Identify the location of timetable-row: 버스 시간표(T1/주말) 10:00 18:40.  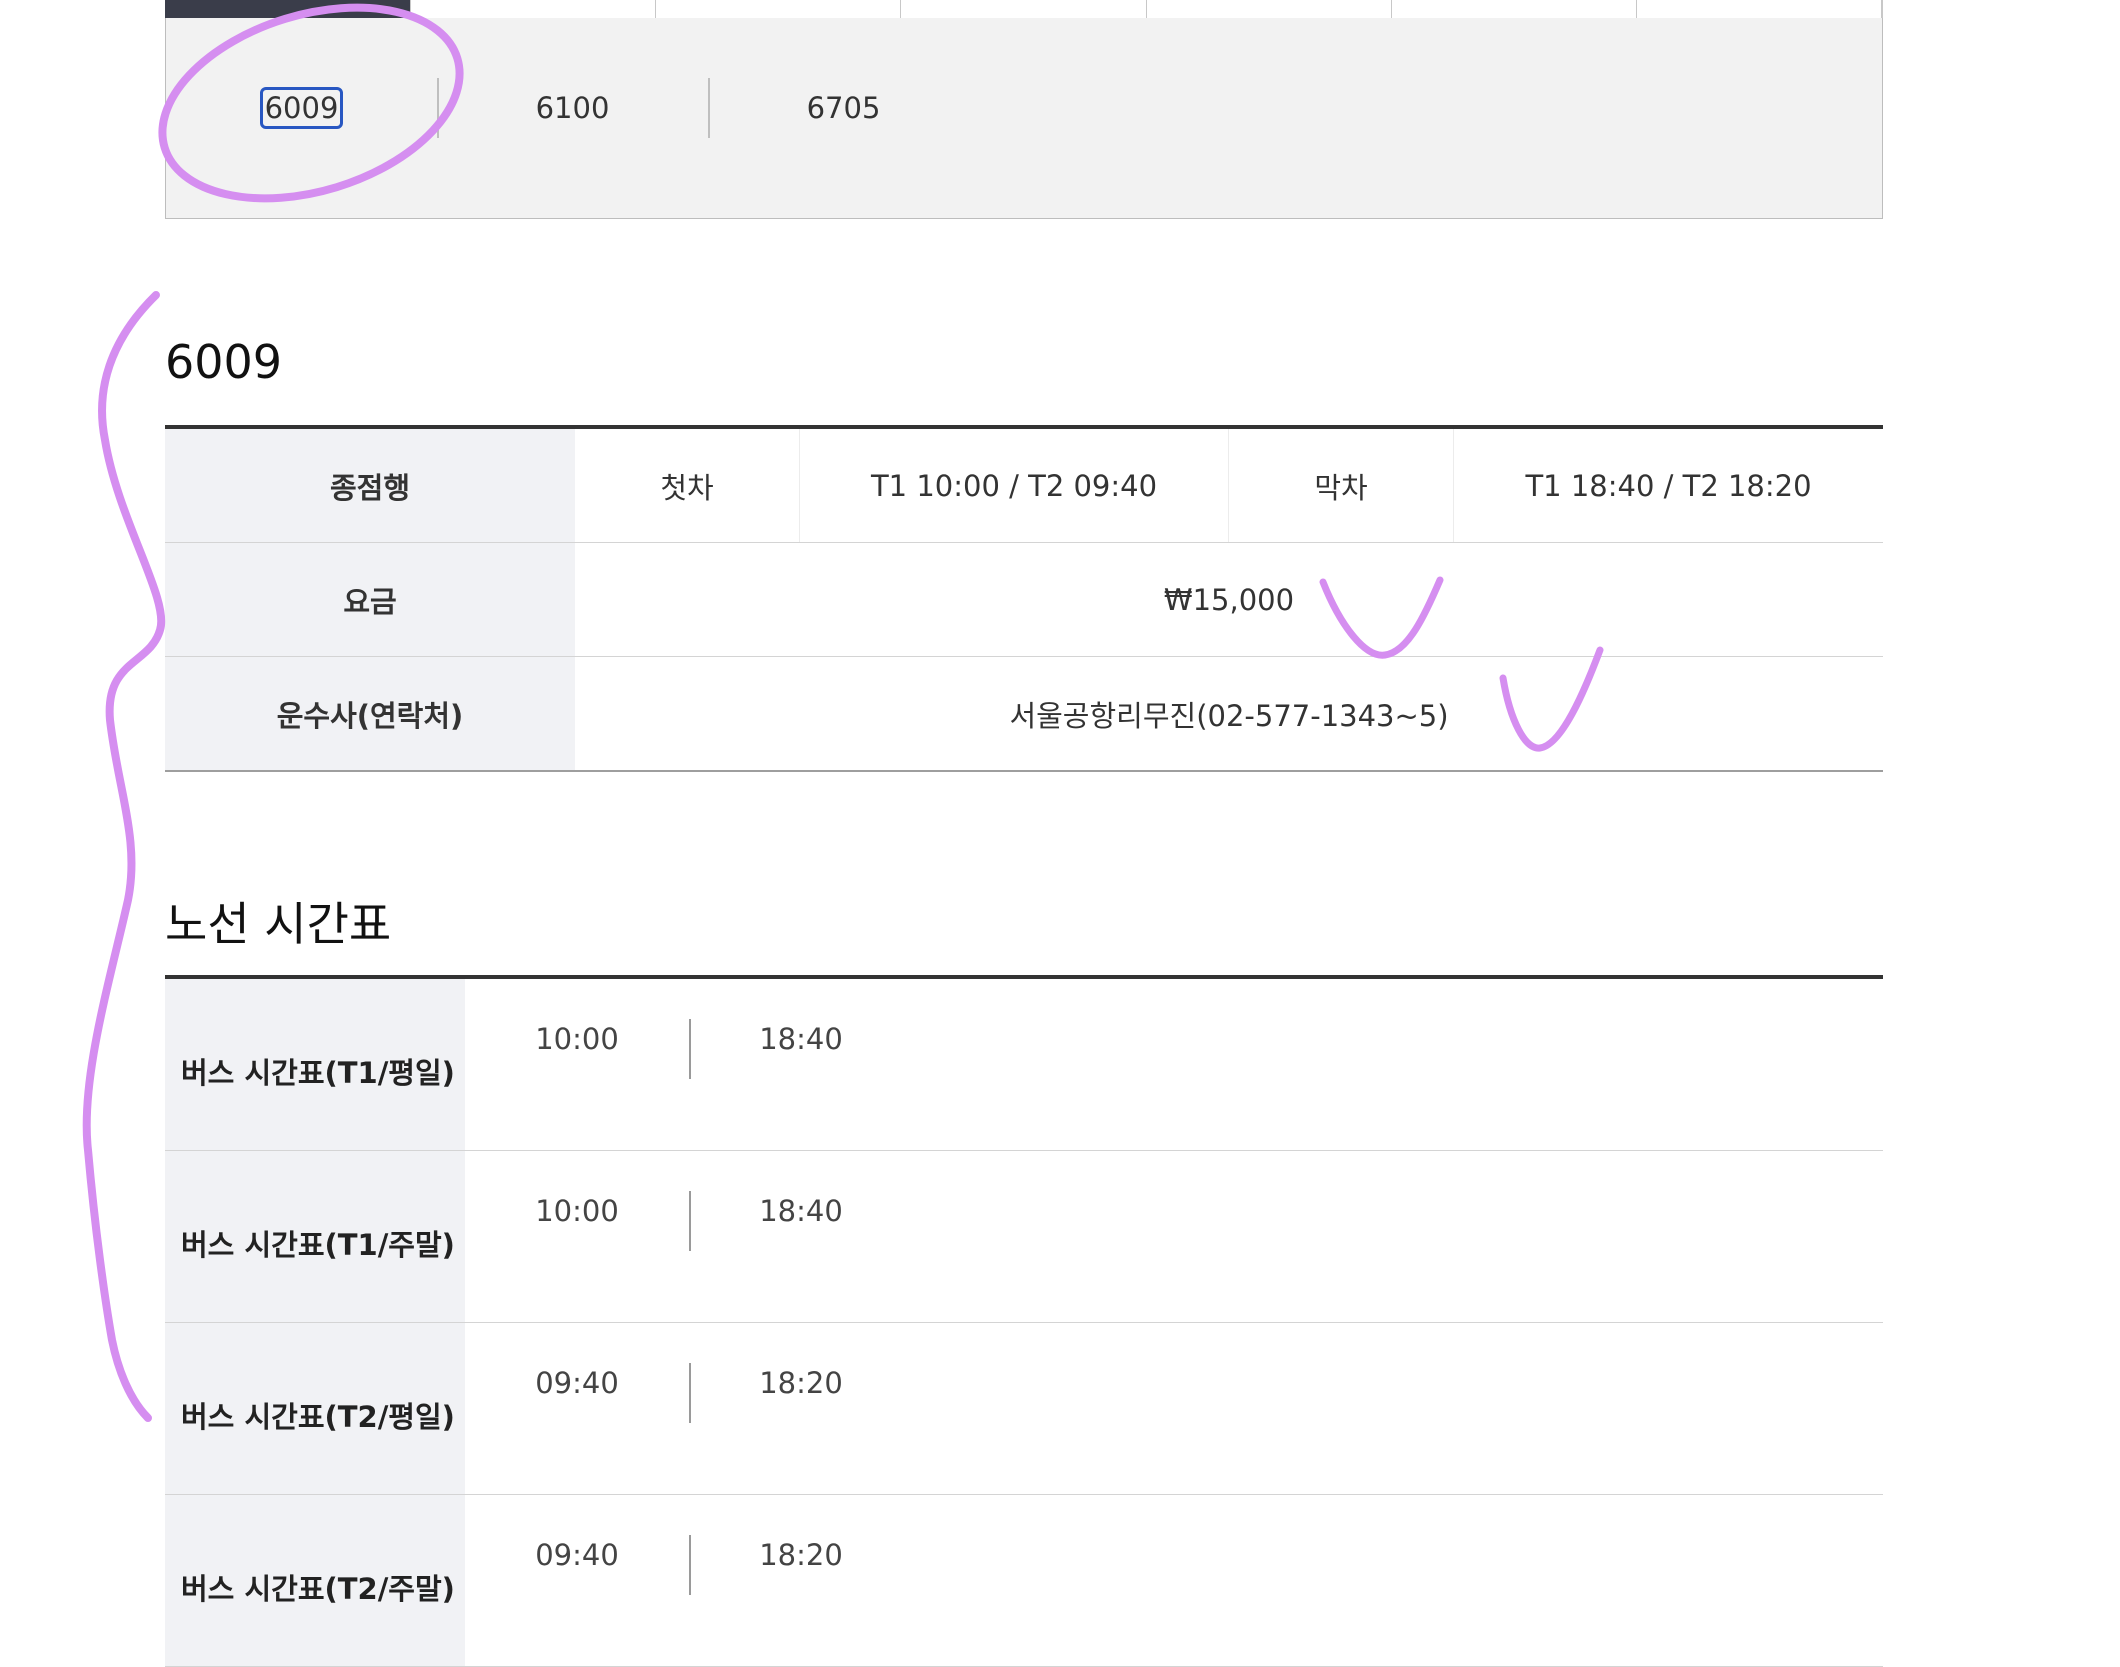
(1024, 1237).